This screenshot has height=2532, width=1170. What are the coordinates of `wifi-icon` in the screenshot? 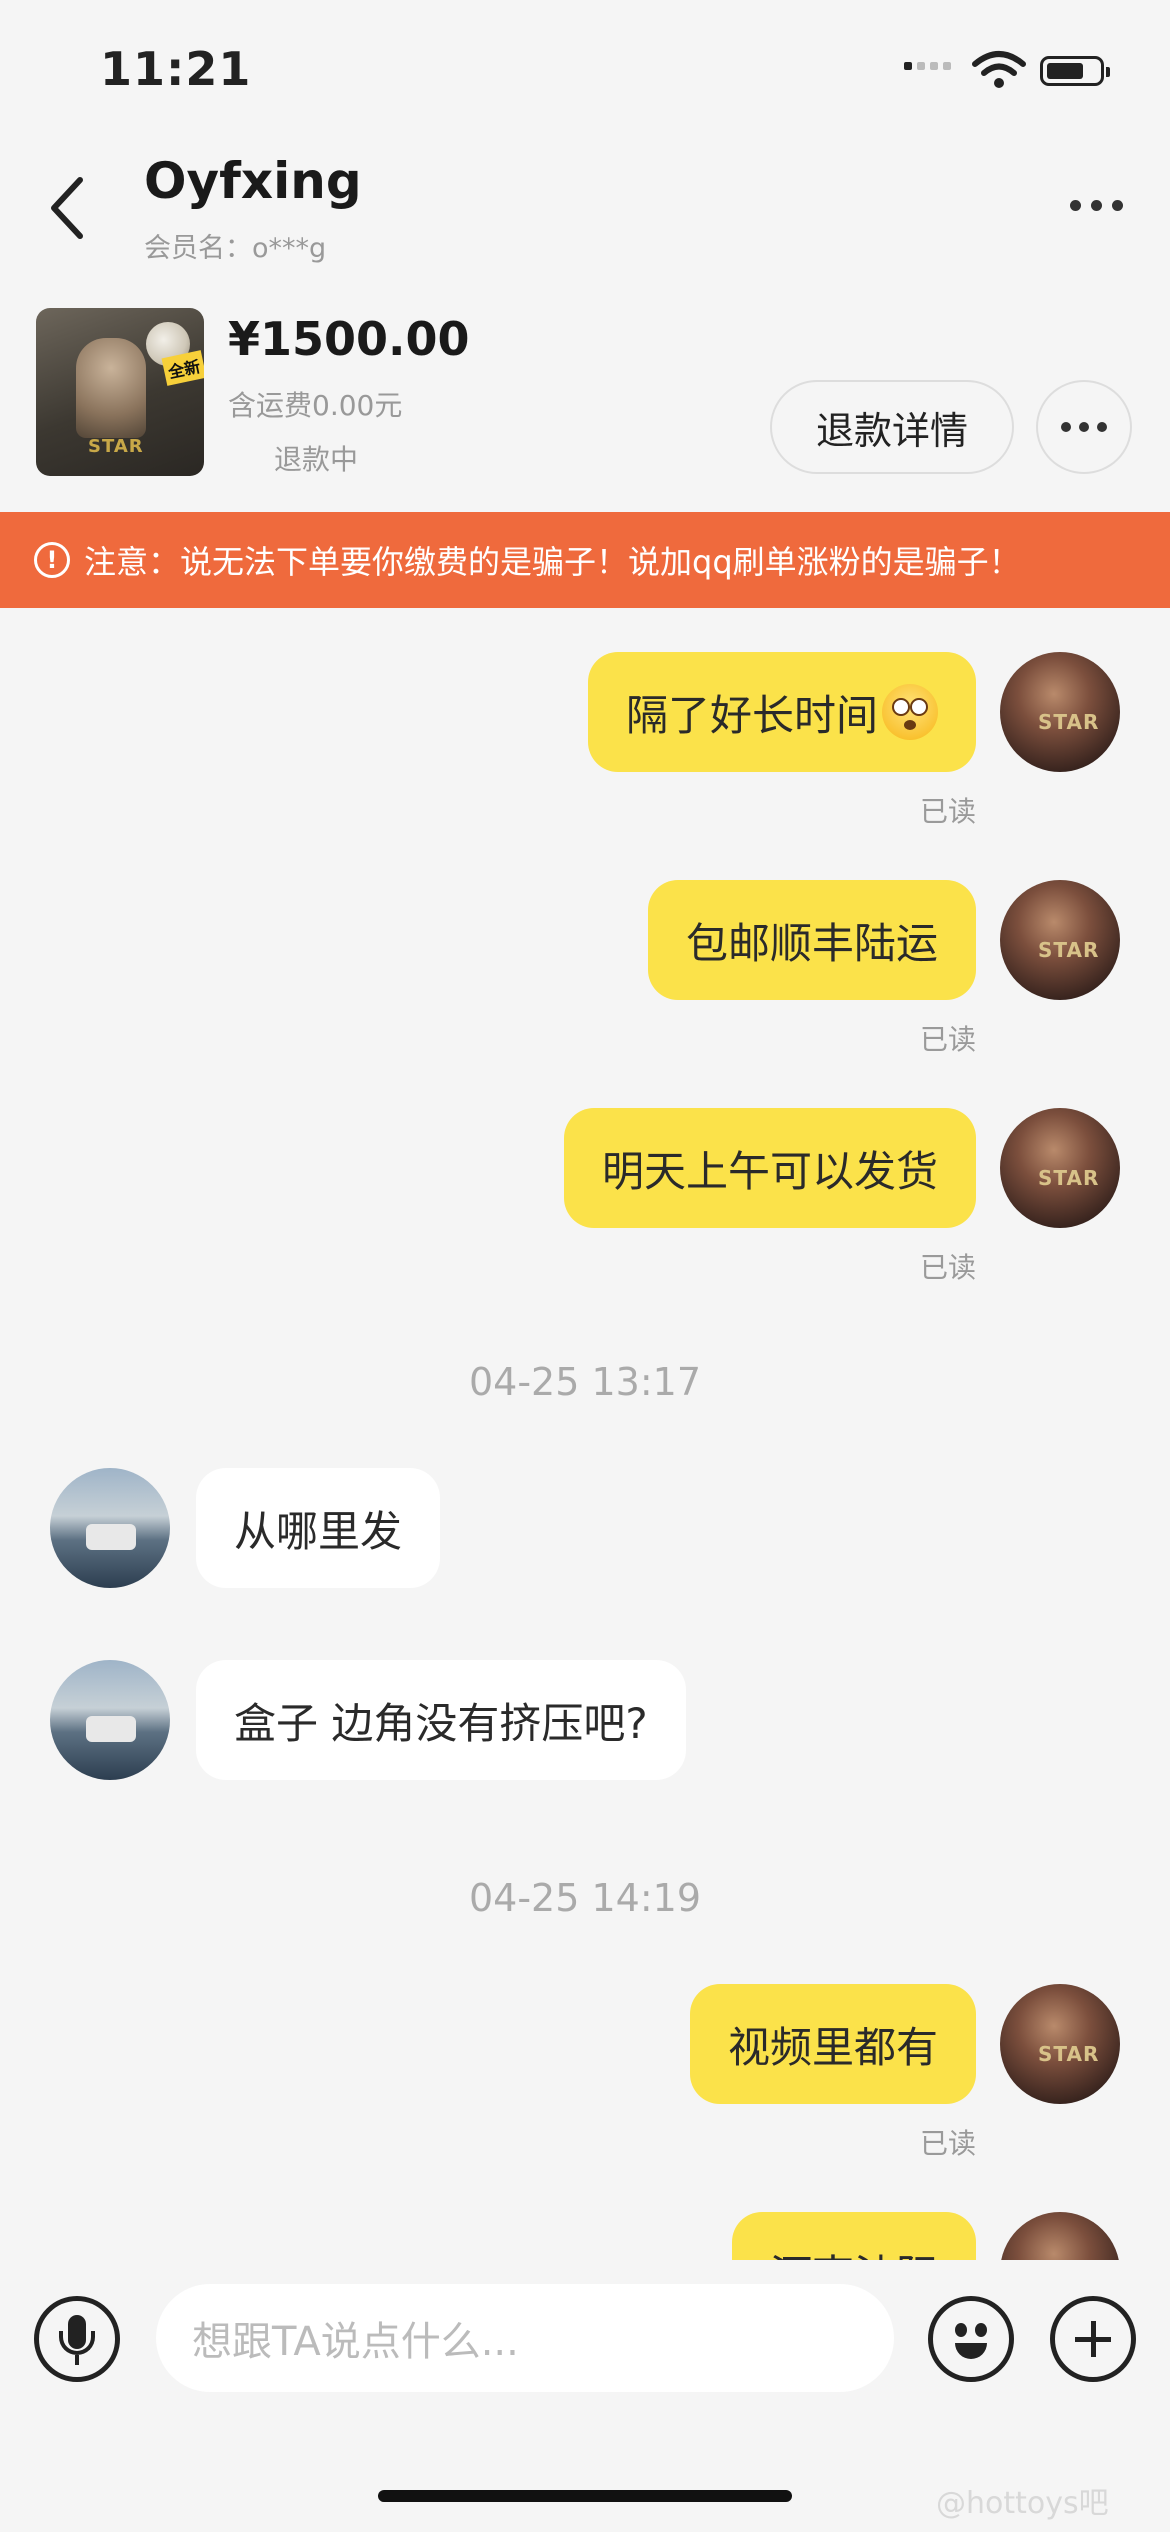 It's located at (999, 69).